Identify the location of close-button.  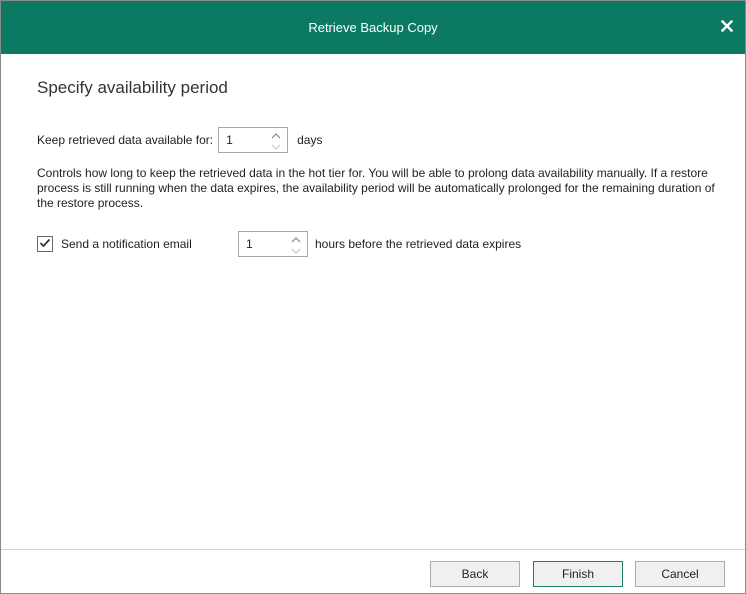
(727, 27).